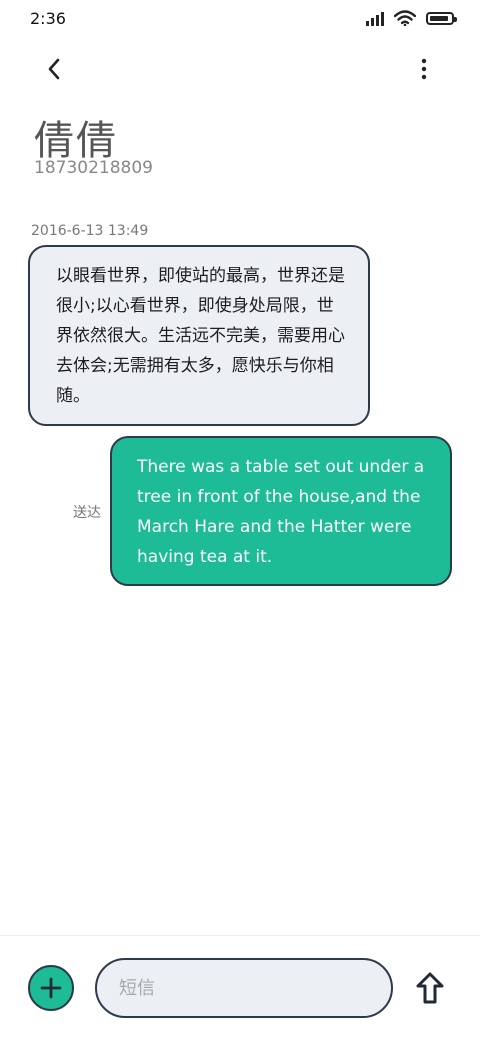  Describe the element at coordinates (439, 18) in the screenshot. I see `battery-level` at that location.